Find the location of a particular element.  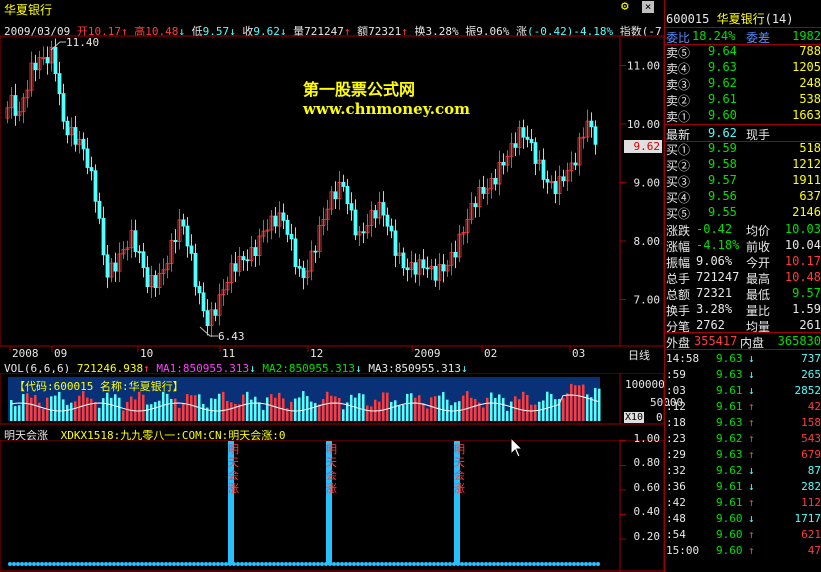

tick-time: :42 is located at coordinates (676, 502).